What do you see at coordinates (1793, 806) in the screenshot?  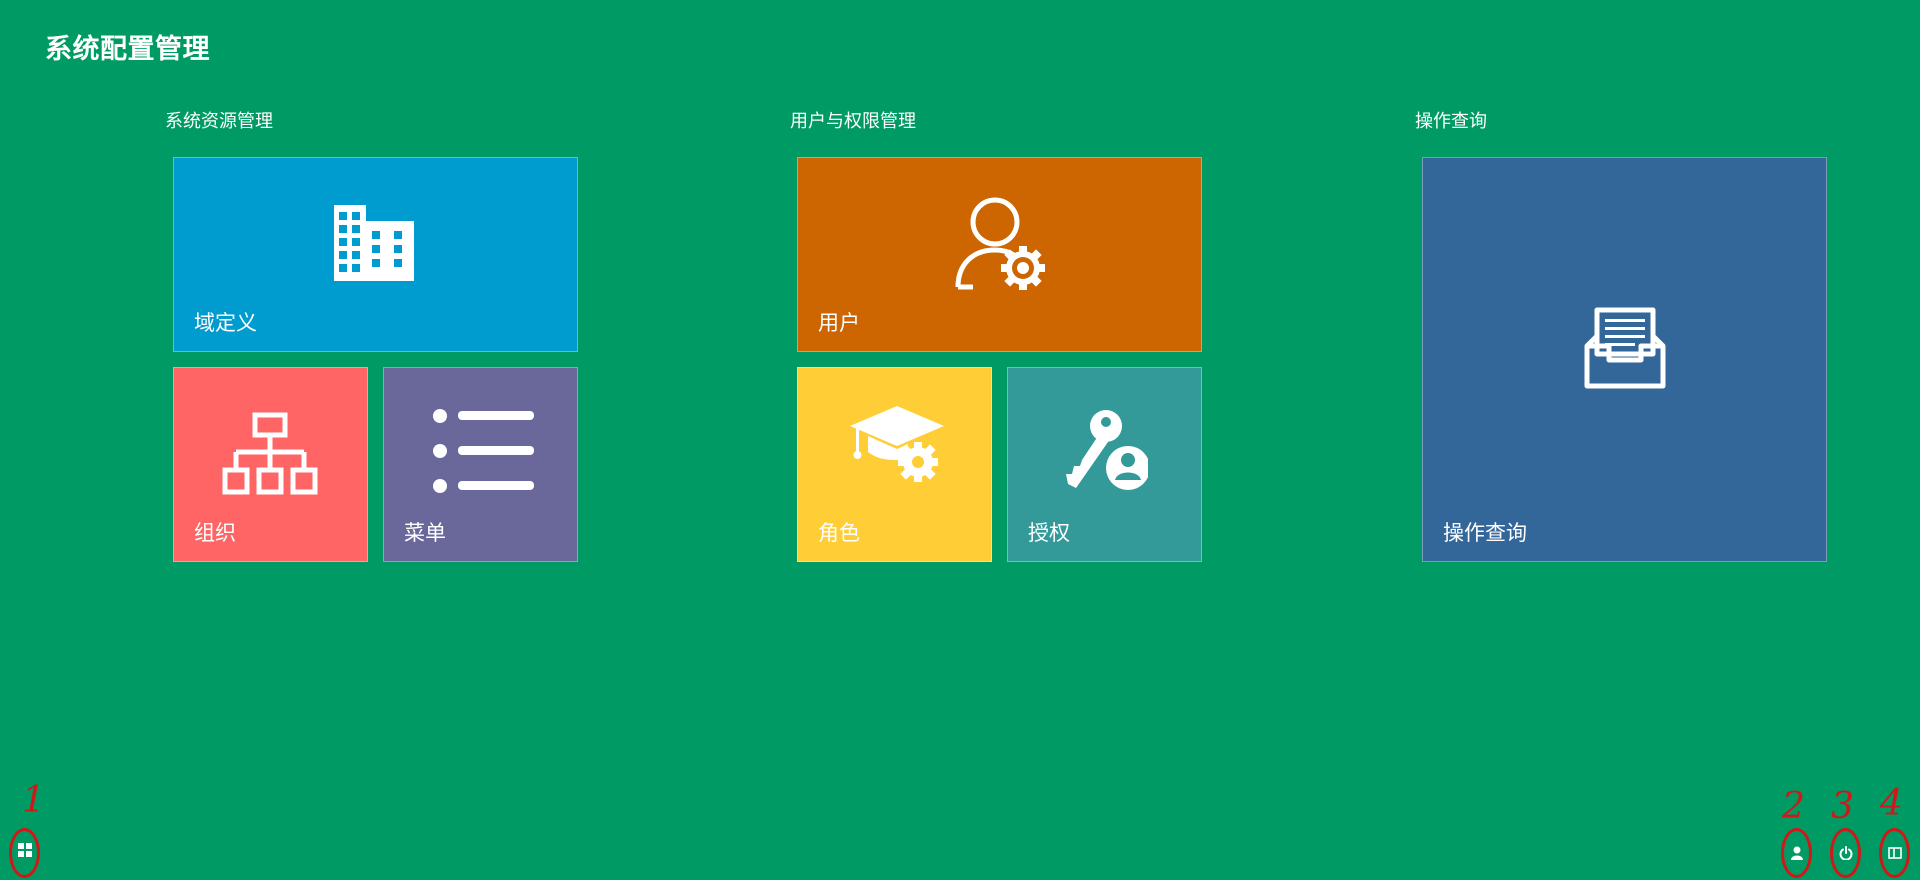 I see `annotation-number-2: 2` at bounding box center [1793, 806].